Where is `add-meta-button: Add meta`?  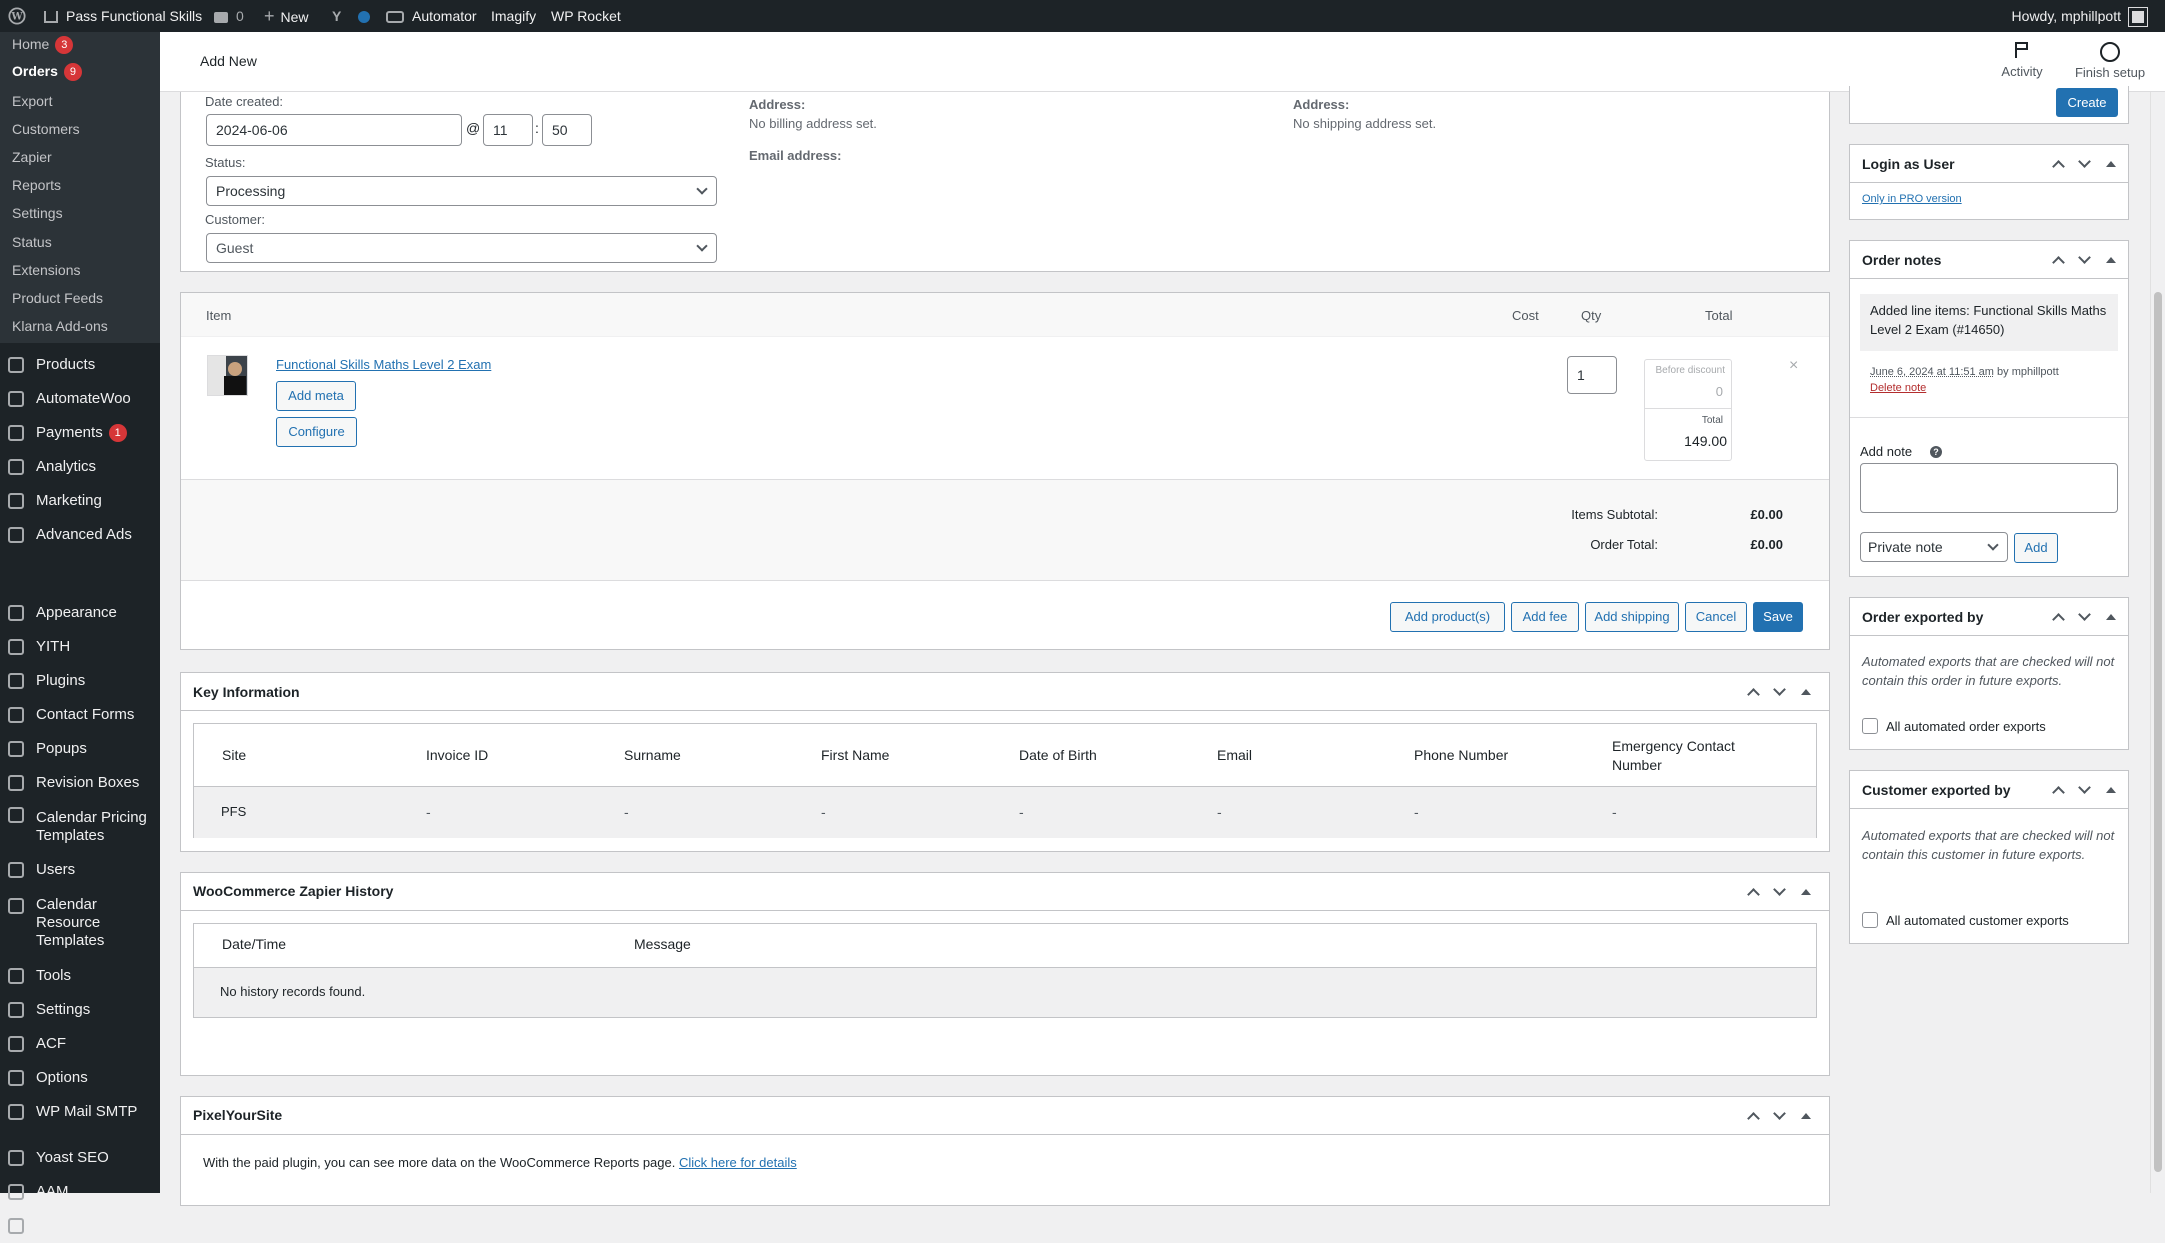
add-meta-button: Add meta is located at coordinates (316, 396).